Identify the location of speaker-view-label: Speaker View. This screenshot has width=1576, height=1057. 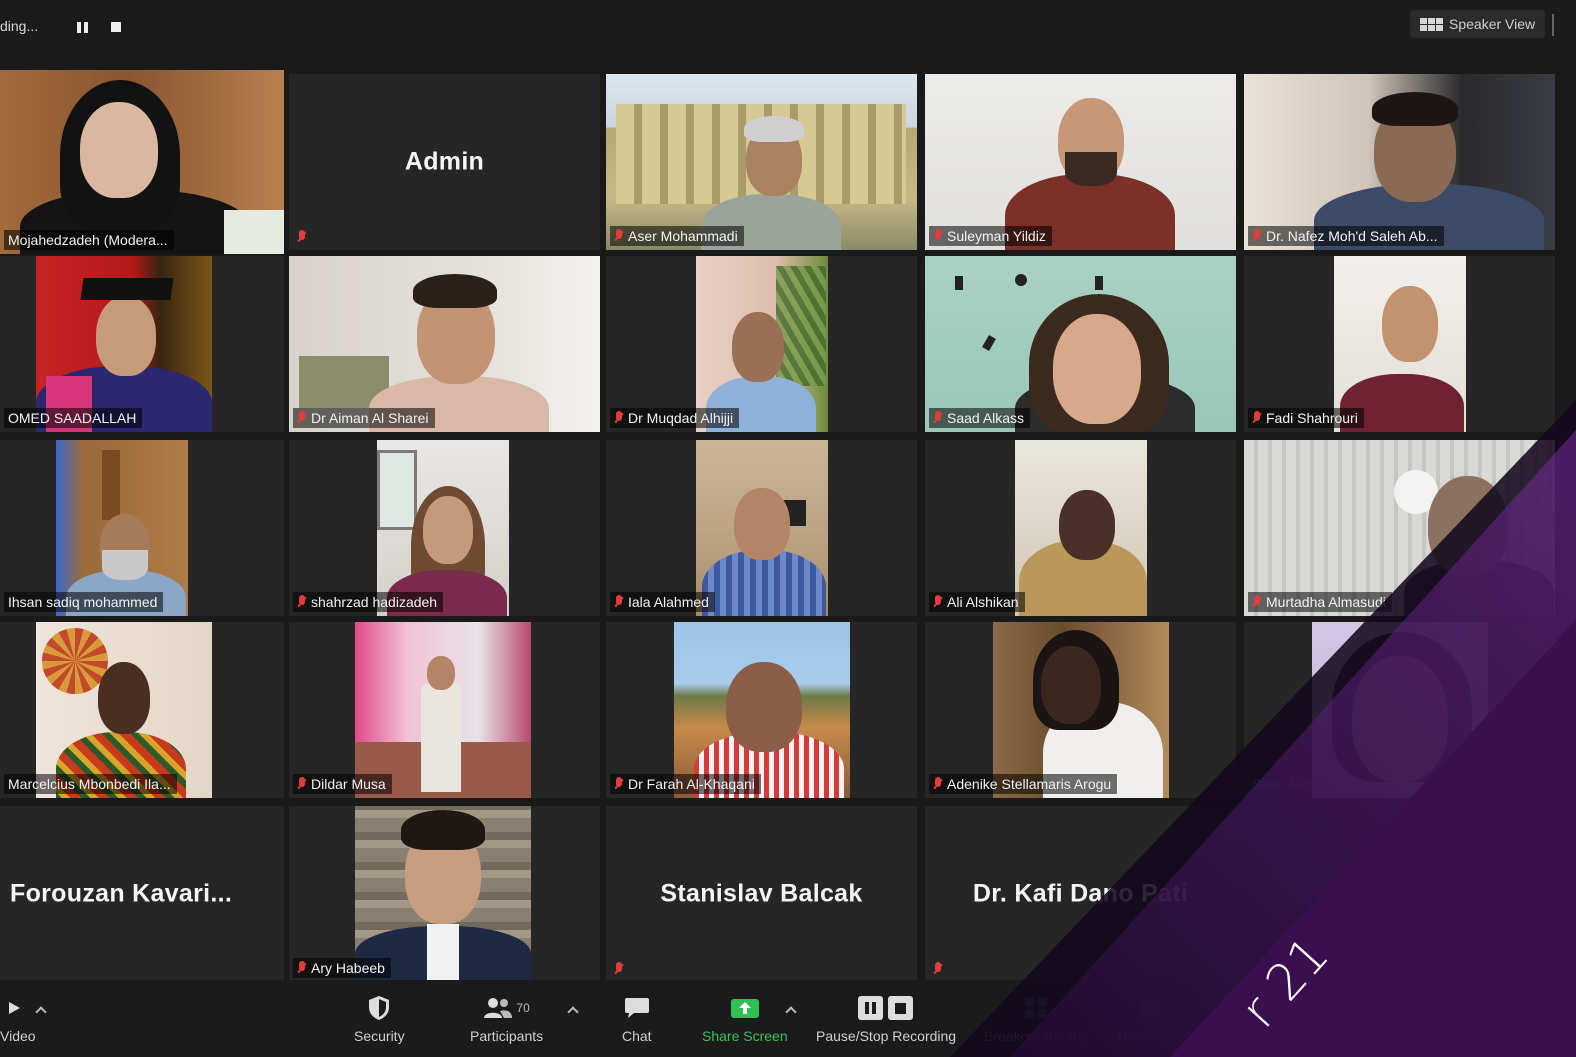
(1492, 24).